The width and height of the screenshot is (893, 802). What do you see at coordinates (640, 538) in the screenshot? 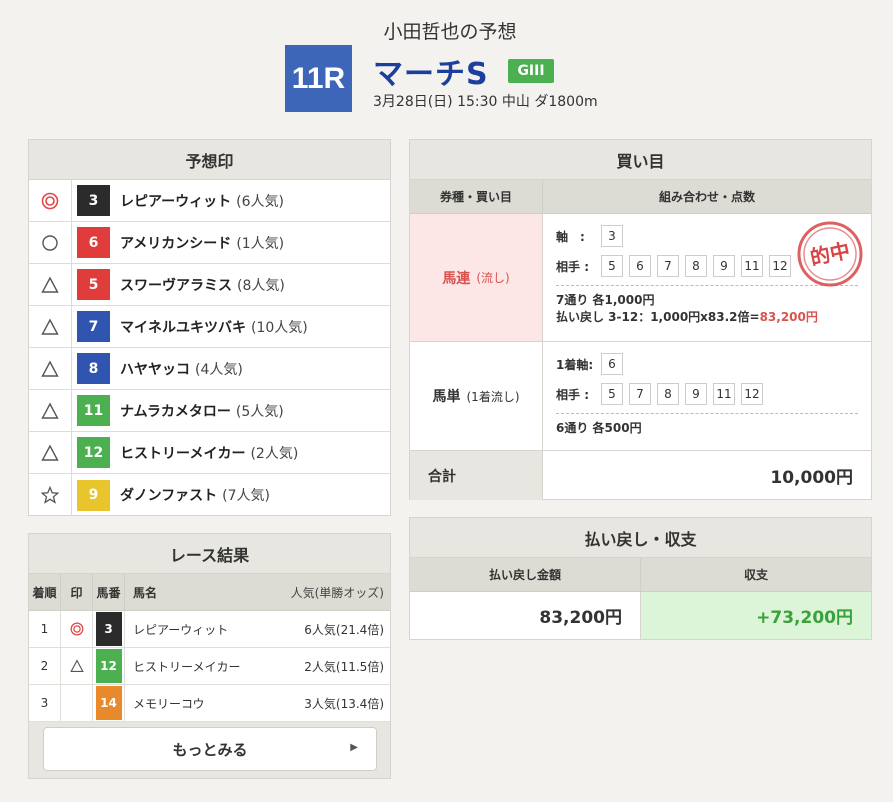
I see `payout-title: 払い戻し・収支` at bounding box center [640, 538].